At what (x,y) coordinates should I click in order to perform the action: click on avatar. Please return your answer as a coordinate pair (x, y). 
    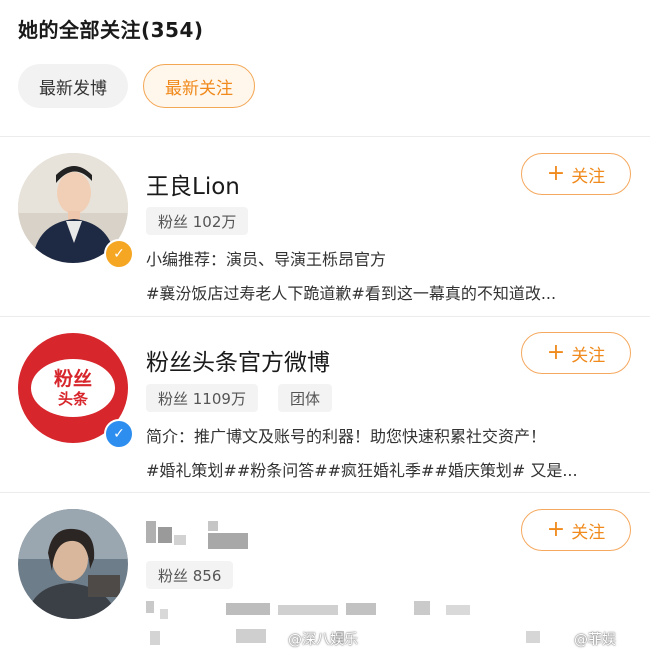
    Looking at the image, I should click on (73, 564).